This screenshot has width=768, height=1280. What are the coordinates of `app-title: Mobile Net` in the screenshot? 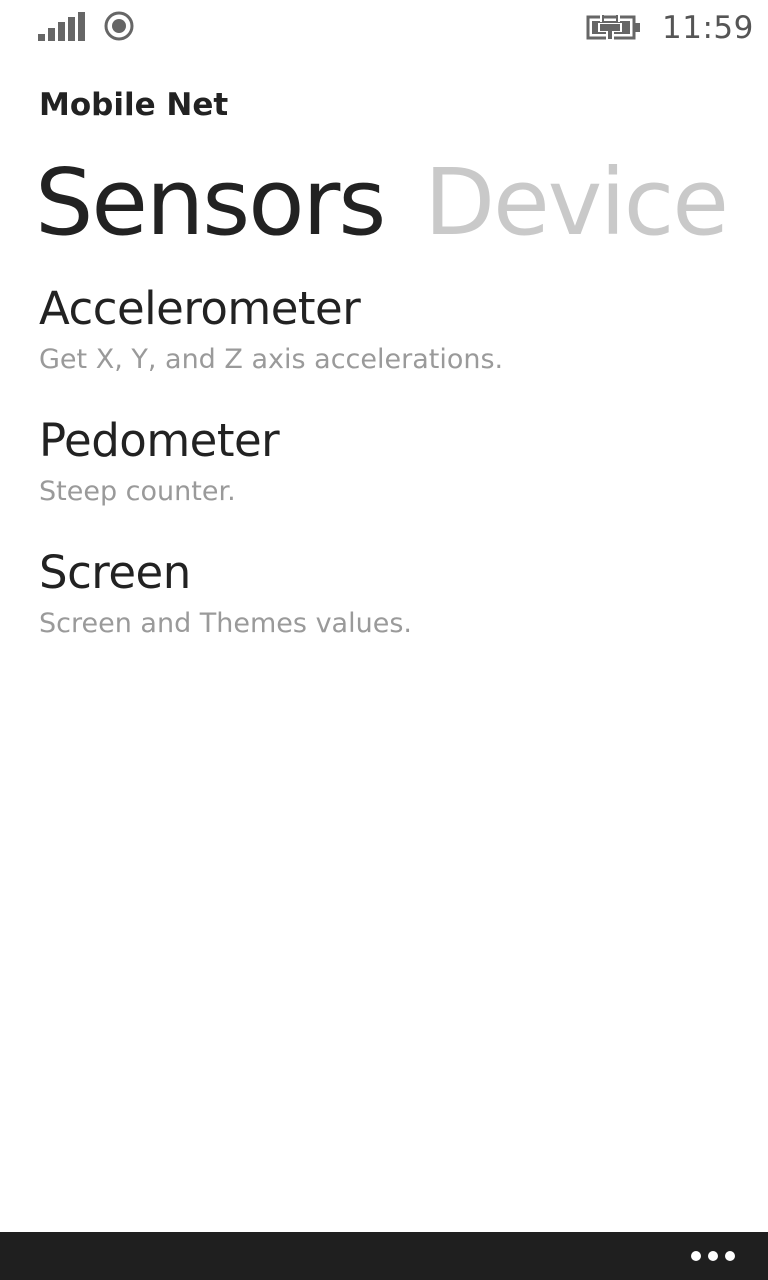 It's located at (134, 105).